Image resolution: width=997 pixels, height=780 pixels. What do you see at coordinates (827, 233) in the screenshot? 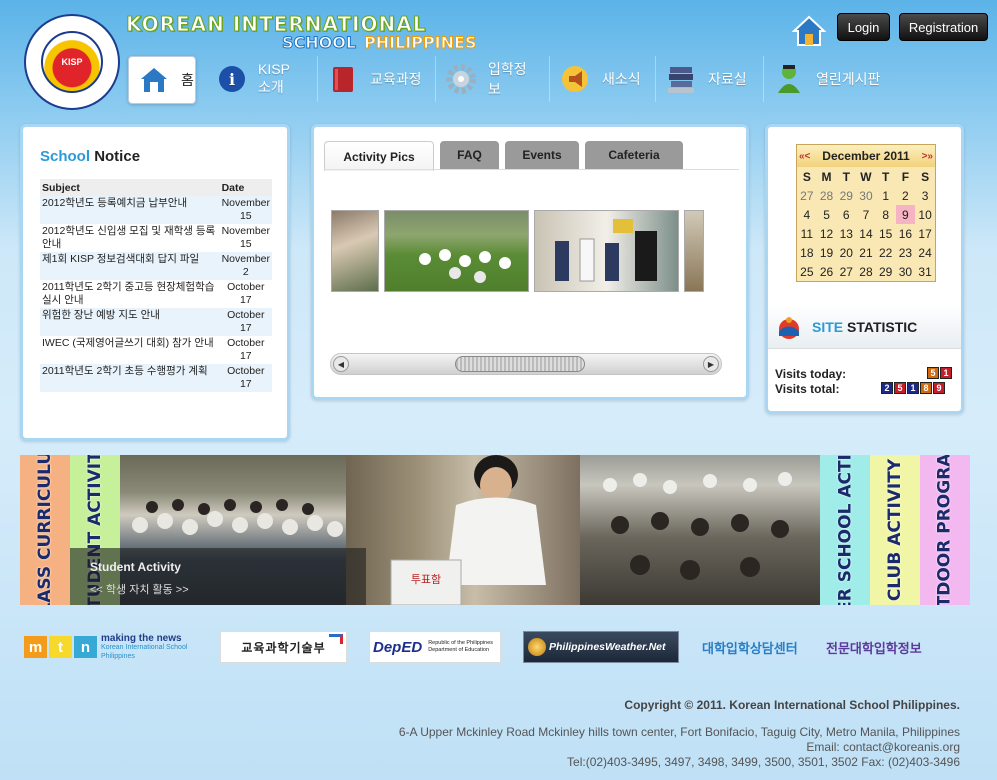
I see `calendar-day: 12` at bounding box center [827, 233].